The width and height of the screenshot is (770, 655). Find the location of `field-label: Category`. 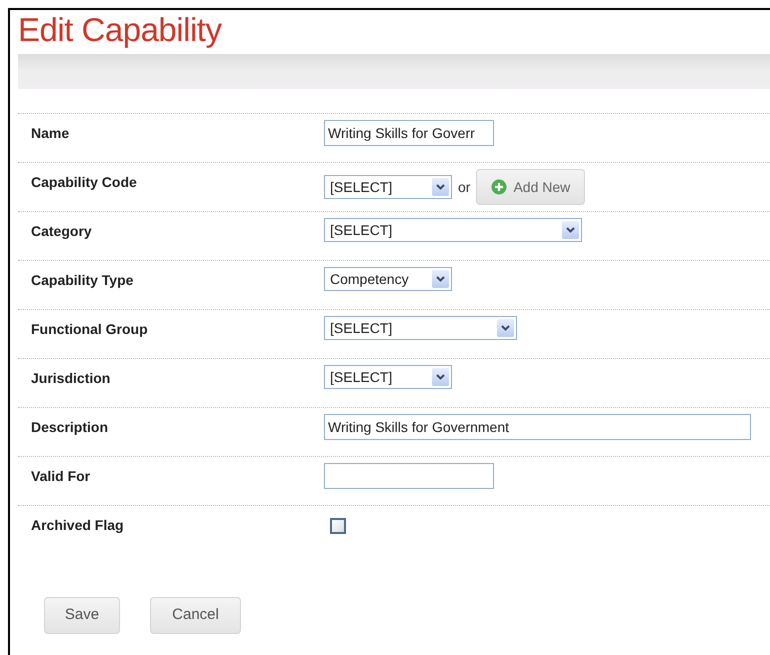

field-label: Category is located at coordinates (61, 231).